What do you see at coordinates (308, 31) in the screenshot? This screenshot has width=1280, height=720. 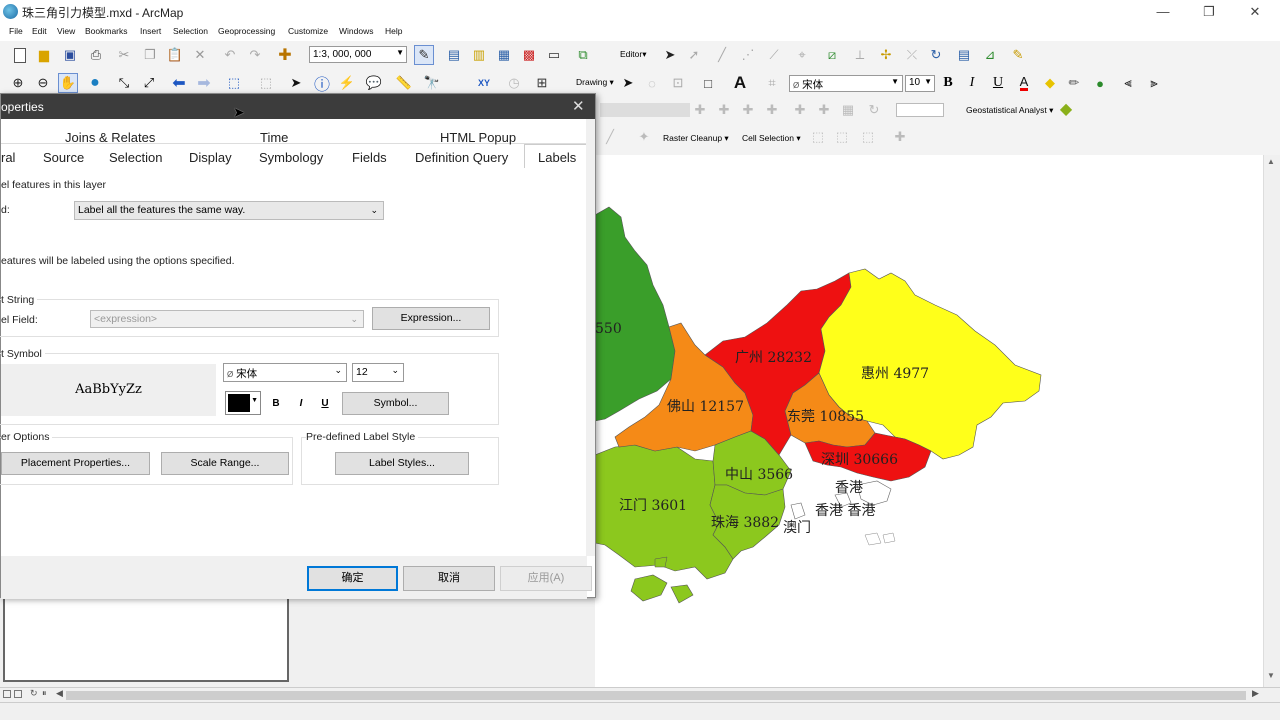 I see `menu-customize: Customize` at bounding box center [308, 31].